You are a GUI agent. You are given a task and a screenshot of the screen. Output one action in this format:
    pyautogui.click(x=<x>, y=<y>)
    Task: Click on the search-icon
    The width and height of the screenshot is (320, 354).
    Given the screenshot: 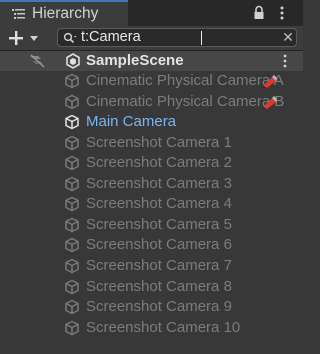 What is the action you would take?
    pyautogui.click(x=70, y=38)
    